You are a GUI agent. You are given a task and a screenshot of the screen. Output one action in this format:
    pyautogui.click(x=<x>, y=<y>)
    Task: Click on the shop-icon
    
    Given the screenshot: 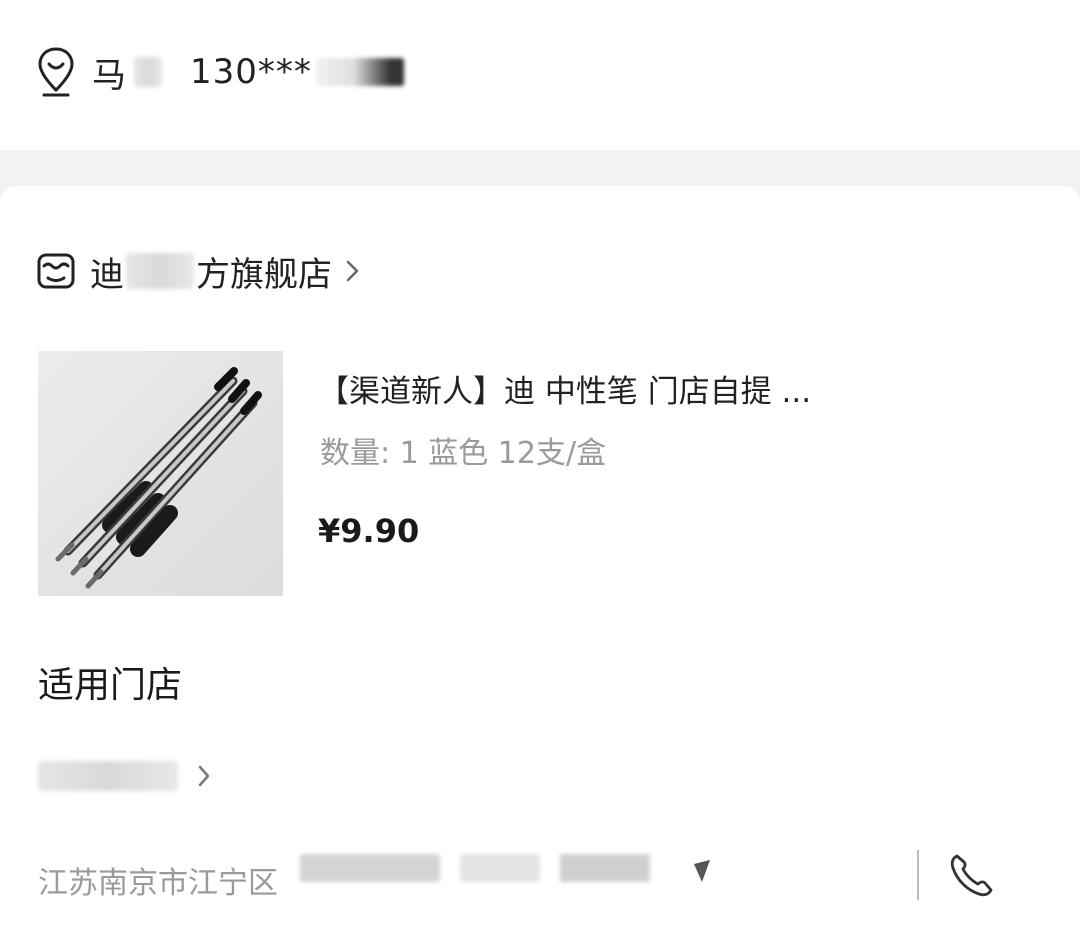 What is the action you would take?
    pyautogui.click(x=56, y=271)
    